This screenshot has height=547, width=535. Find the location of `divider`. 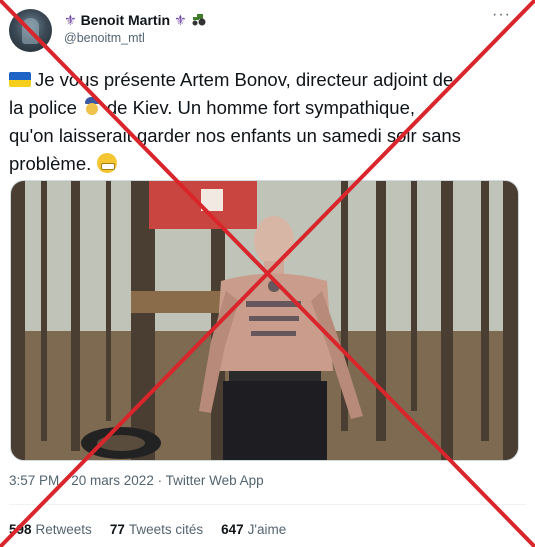

divider is located at coordinates (267, 504).